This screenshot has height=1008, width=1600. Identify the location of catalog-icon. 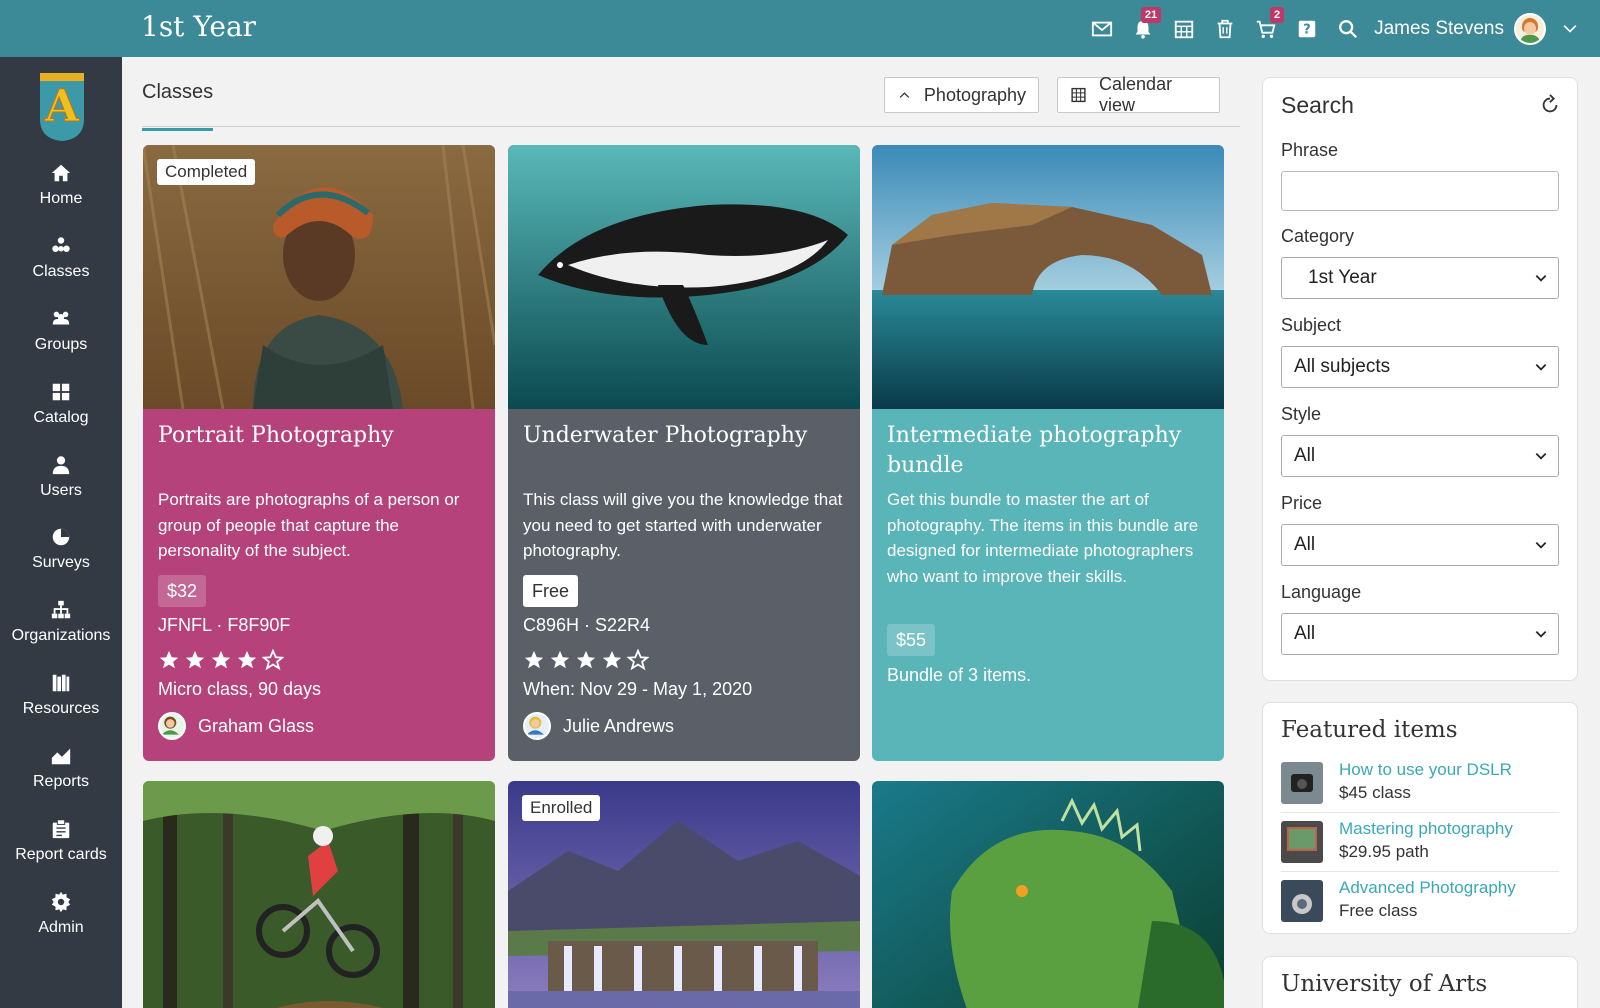
(61, 392).